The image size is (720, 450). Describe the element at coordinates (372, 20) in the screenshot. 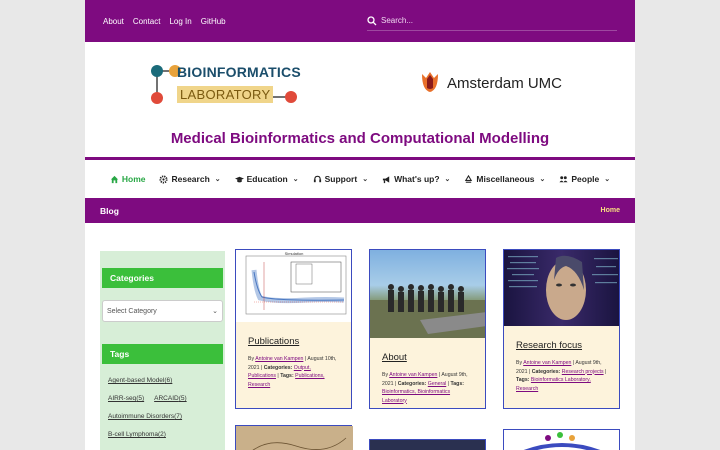

I see `search-icon` at that location.